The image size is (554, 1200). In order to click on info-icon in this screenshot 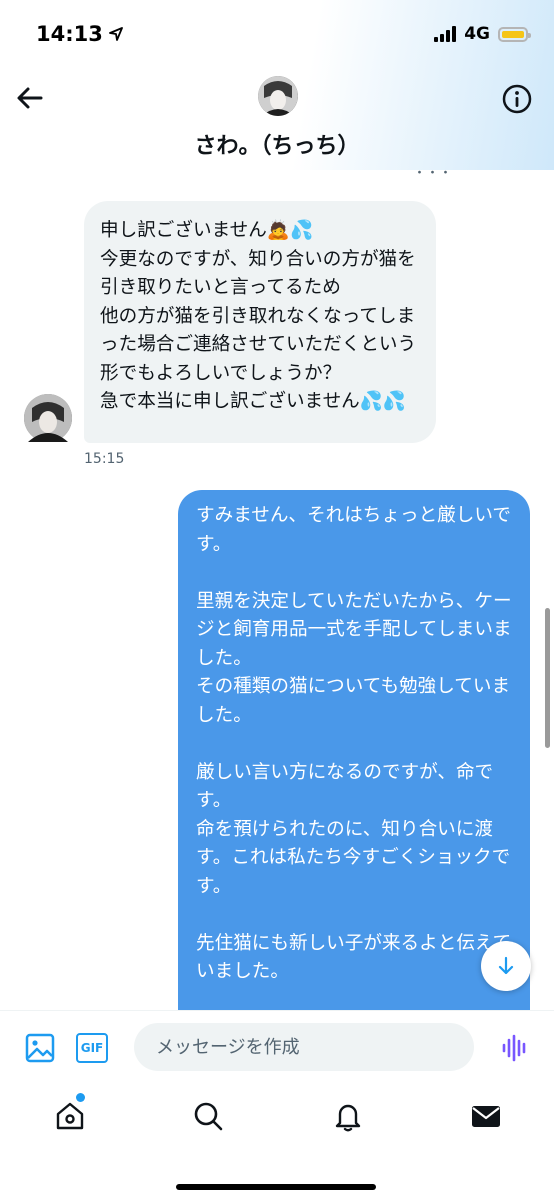, I will do `click(517, 99)`.